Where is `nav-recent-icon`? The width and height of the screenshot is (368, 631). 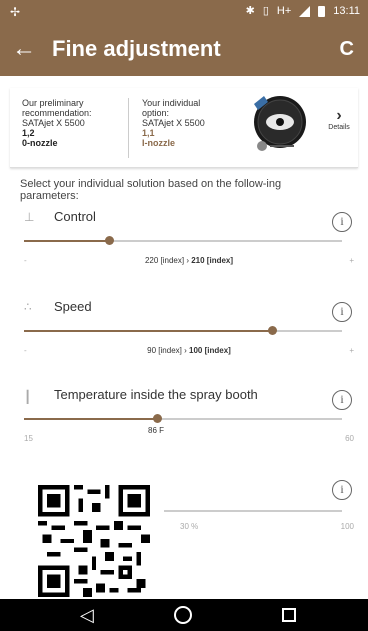 nav-recent-icon is located at coordinates (289, 615).